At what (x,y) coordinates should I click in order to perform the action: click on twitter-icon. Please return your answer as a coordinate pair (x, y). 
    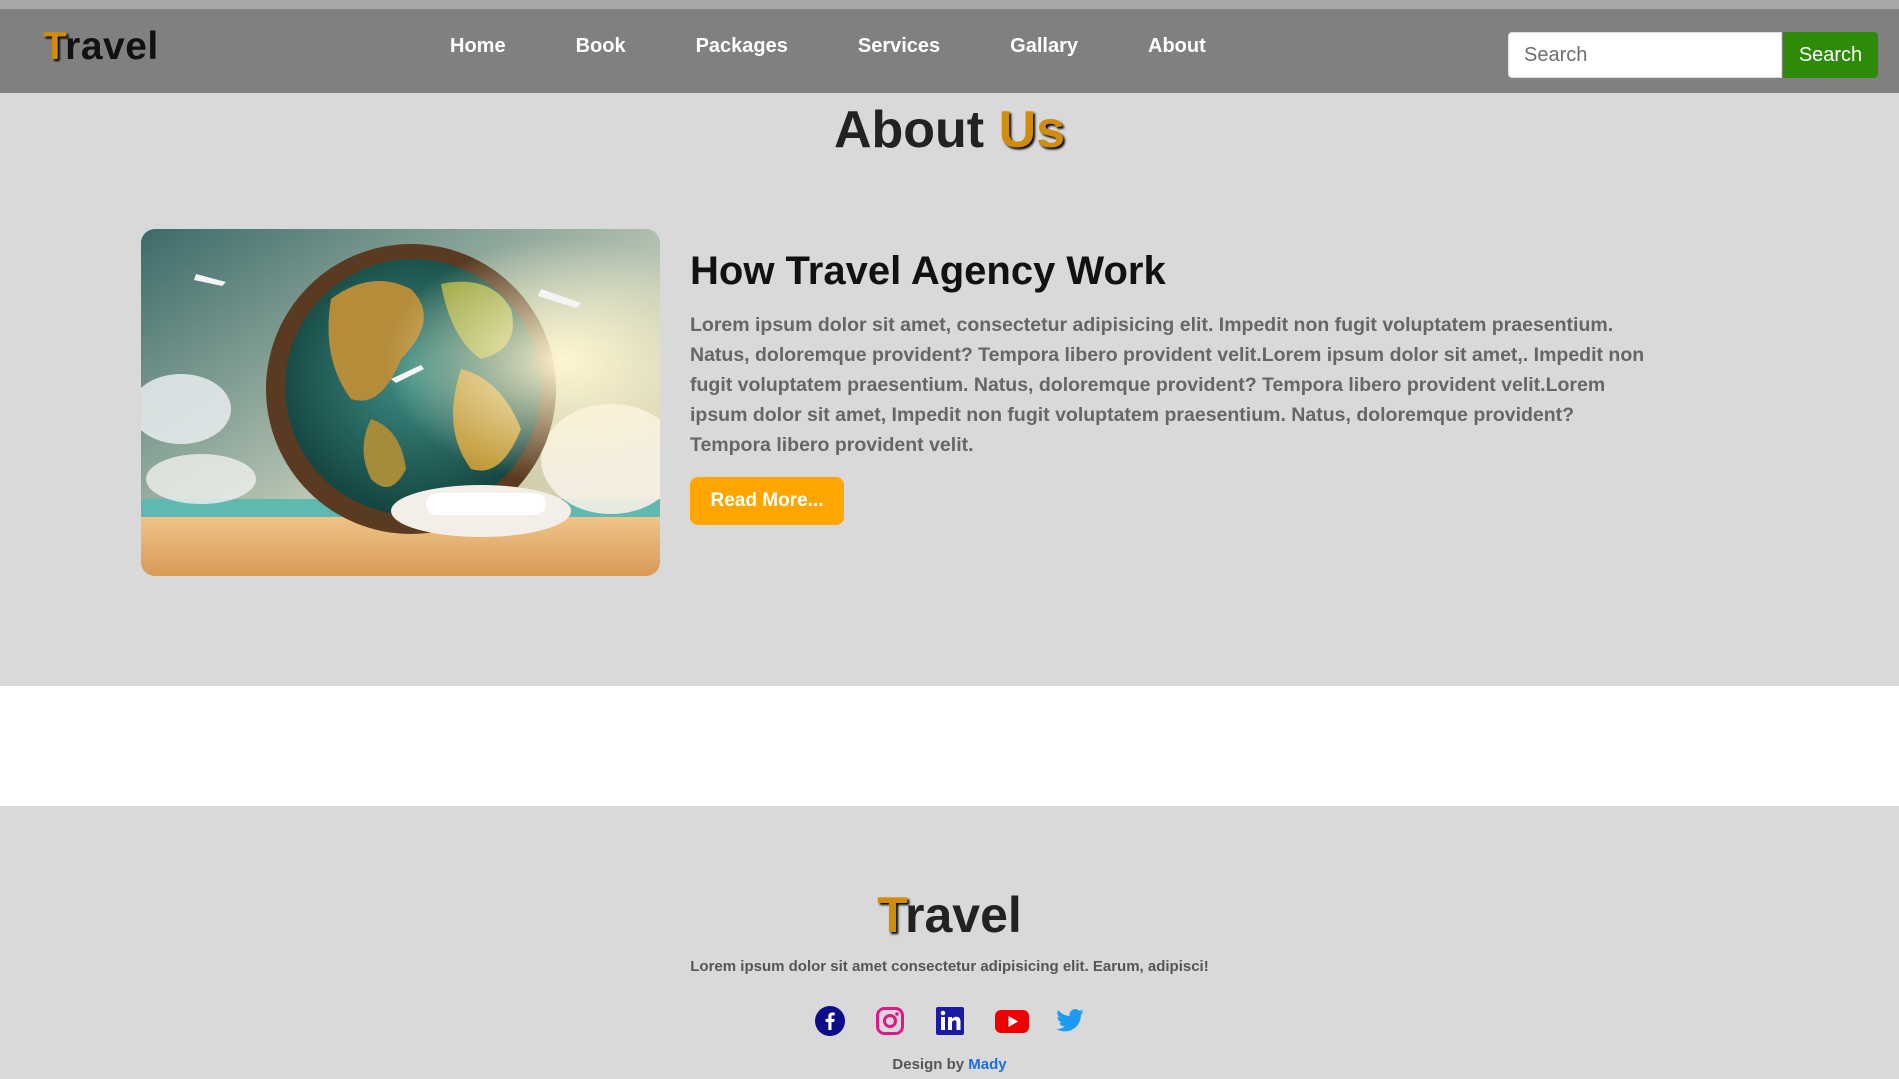
    Looking at the image, I should click on (1070, 1021).